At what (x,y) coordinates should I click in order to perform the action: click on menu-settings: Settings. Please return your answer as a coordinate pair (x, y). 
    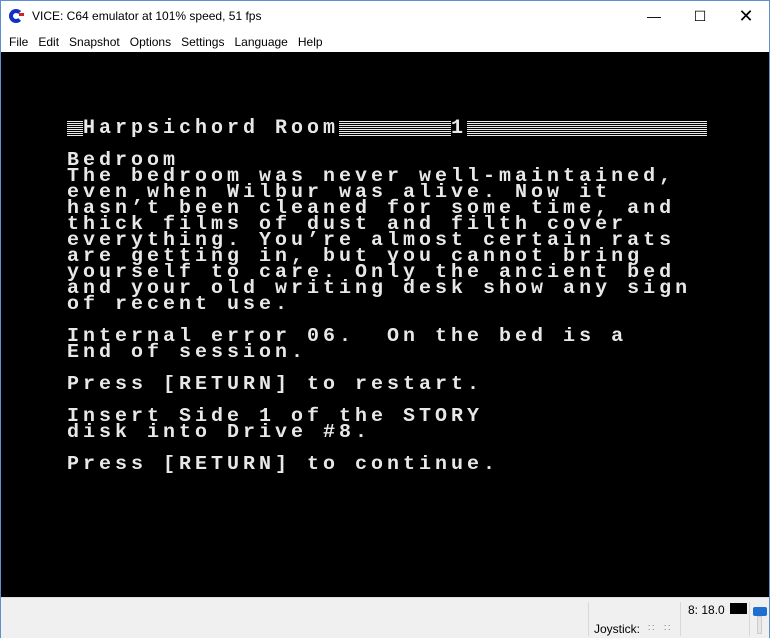
    Looking at the image, I should click on (202, 42).